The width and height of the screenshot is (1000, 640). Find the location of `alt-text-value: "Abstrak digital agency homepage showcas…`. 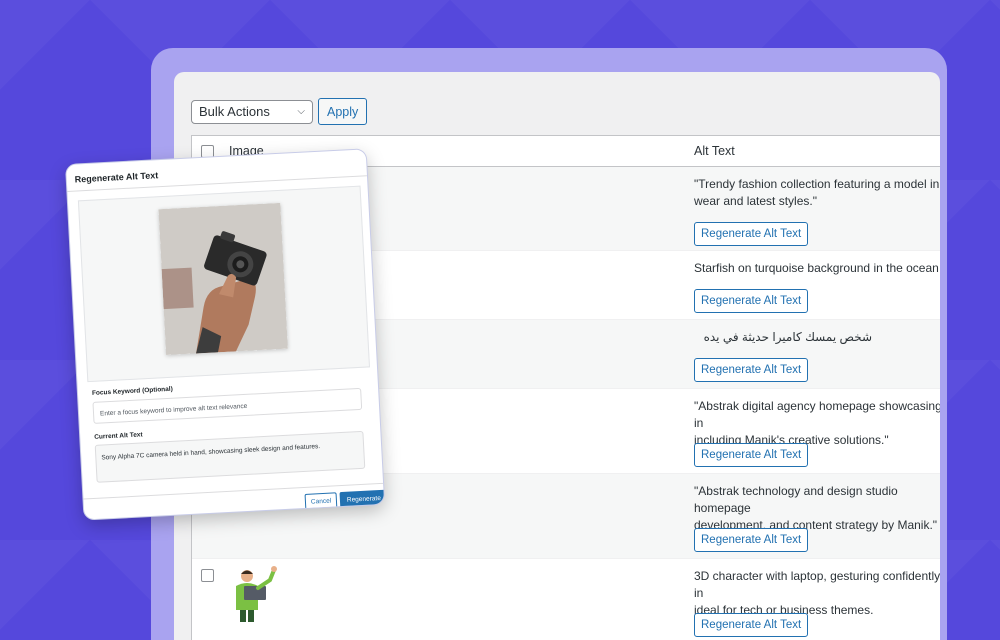

alt-text-value: "Abstrak digital agency homepage showcas… is located at coordinates (817, 423).